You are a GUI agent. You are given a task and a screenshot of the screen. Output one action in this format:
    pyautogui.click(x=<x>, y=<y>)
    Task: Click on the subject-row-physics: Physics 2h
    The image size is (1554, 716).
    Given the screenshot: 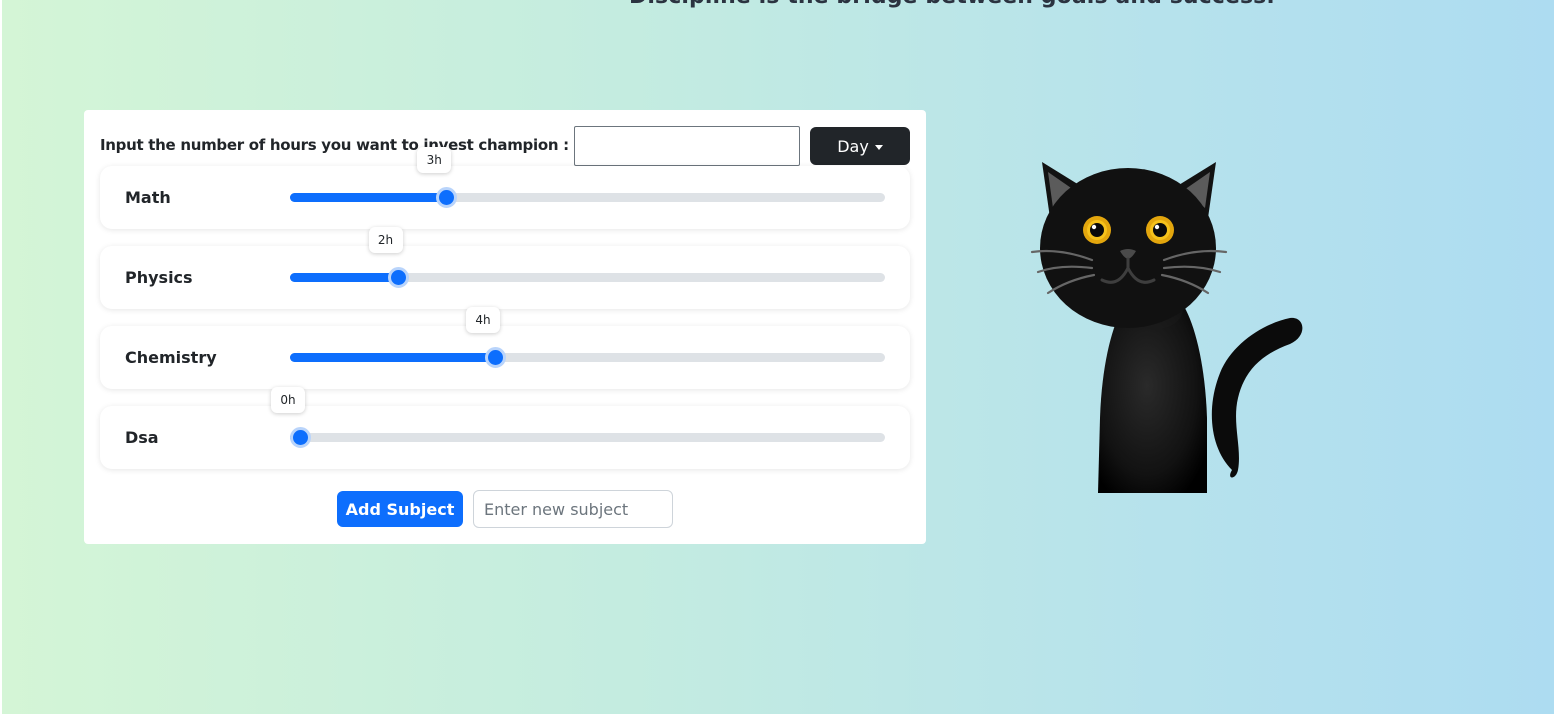 What is the action you would take?
    pyautogui.click(x=505, y=268)
    